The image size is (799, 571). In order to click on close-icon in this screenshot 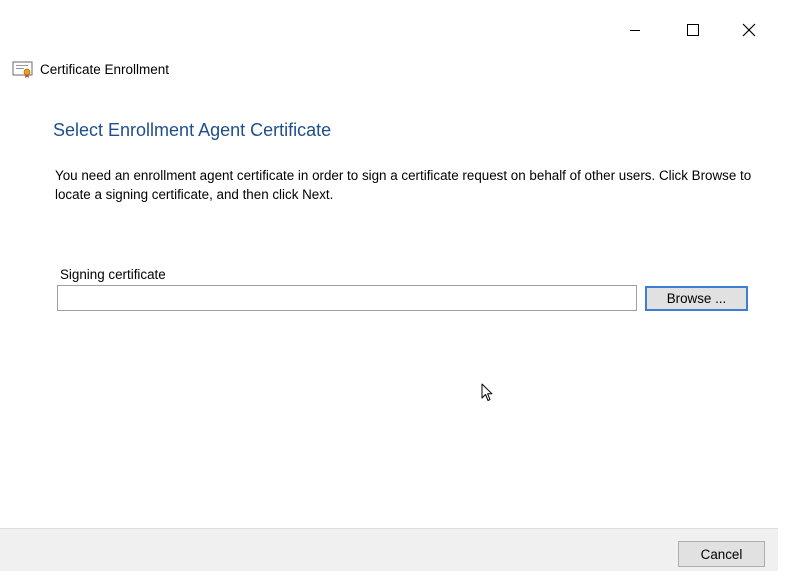, I will do `click(749, 30)`.